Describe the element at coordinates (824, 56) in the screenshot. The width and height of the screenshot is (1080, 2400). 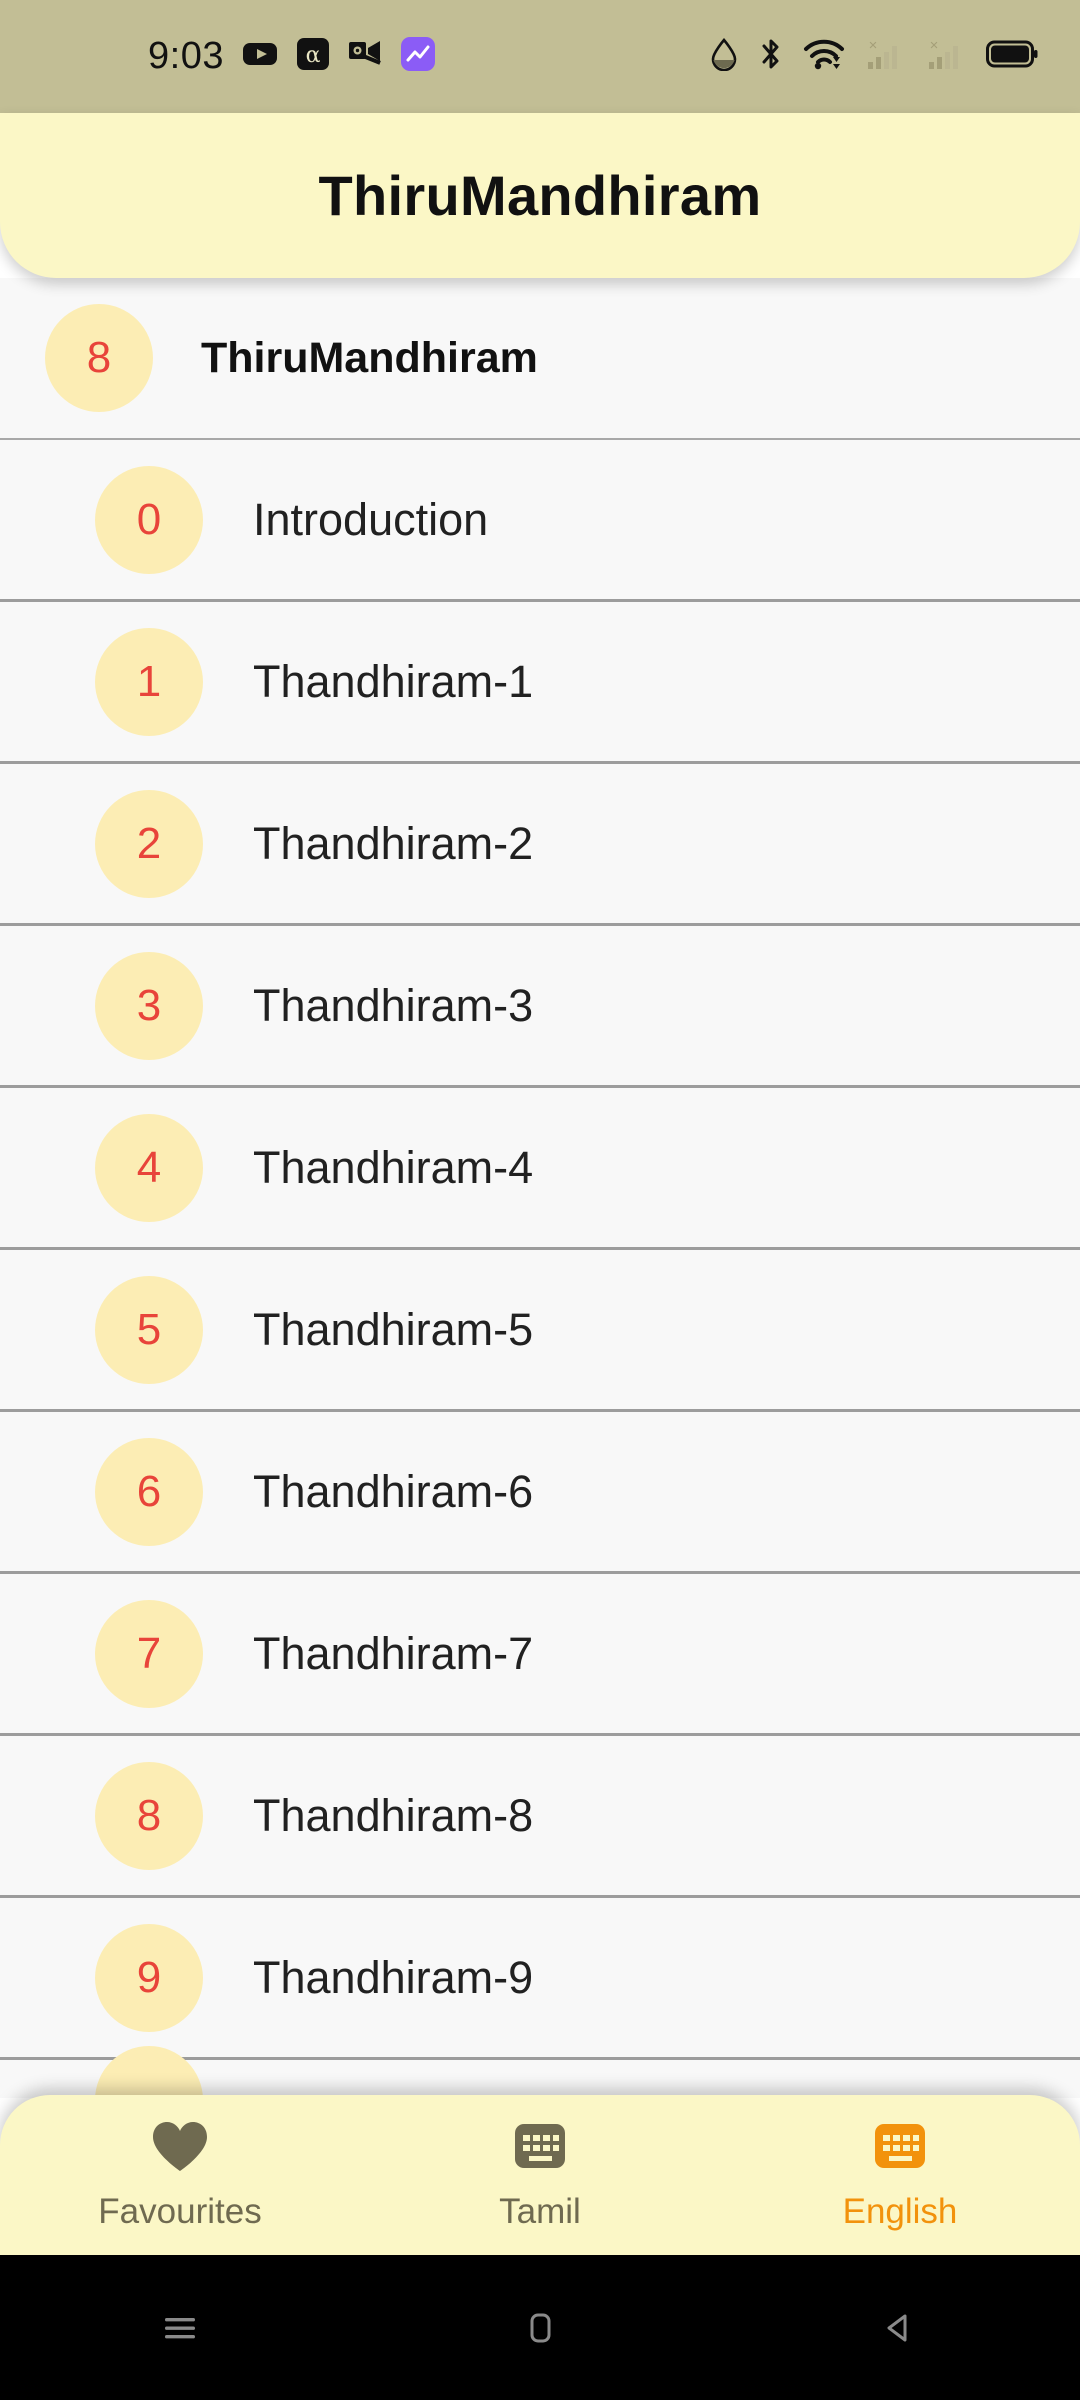
I see `wifi-icon` at that location.